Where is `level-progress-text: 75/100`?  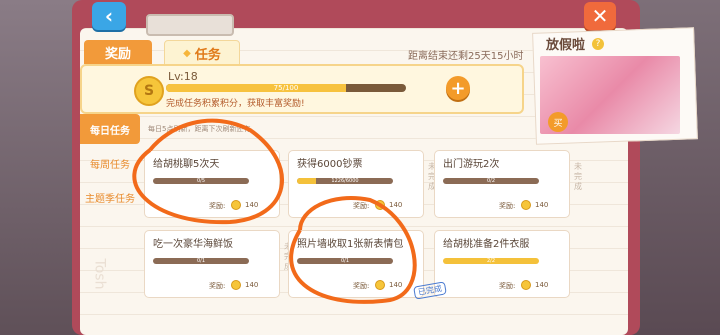
level-progress-text: 75/100 is located at coordinates (286, 88).